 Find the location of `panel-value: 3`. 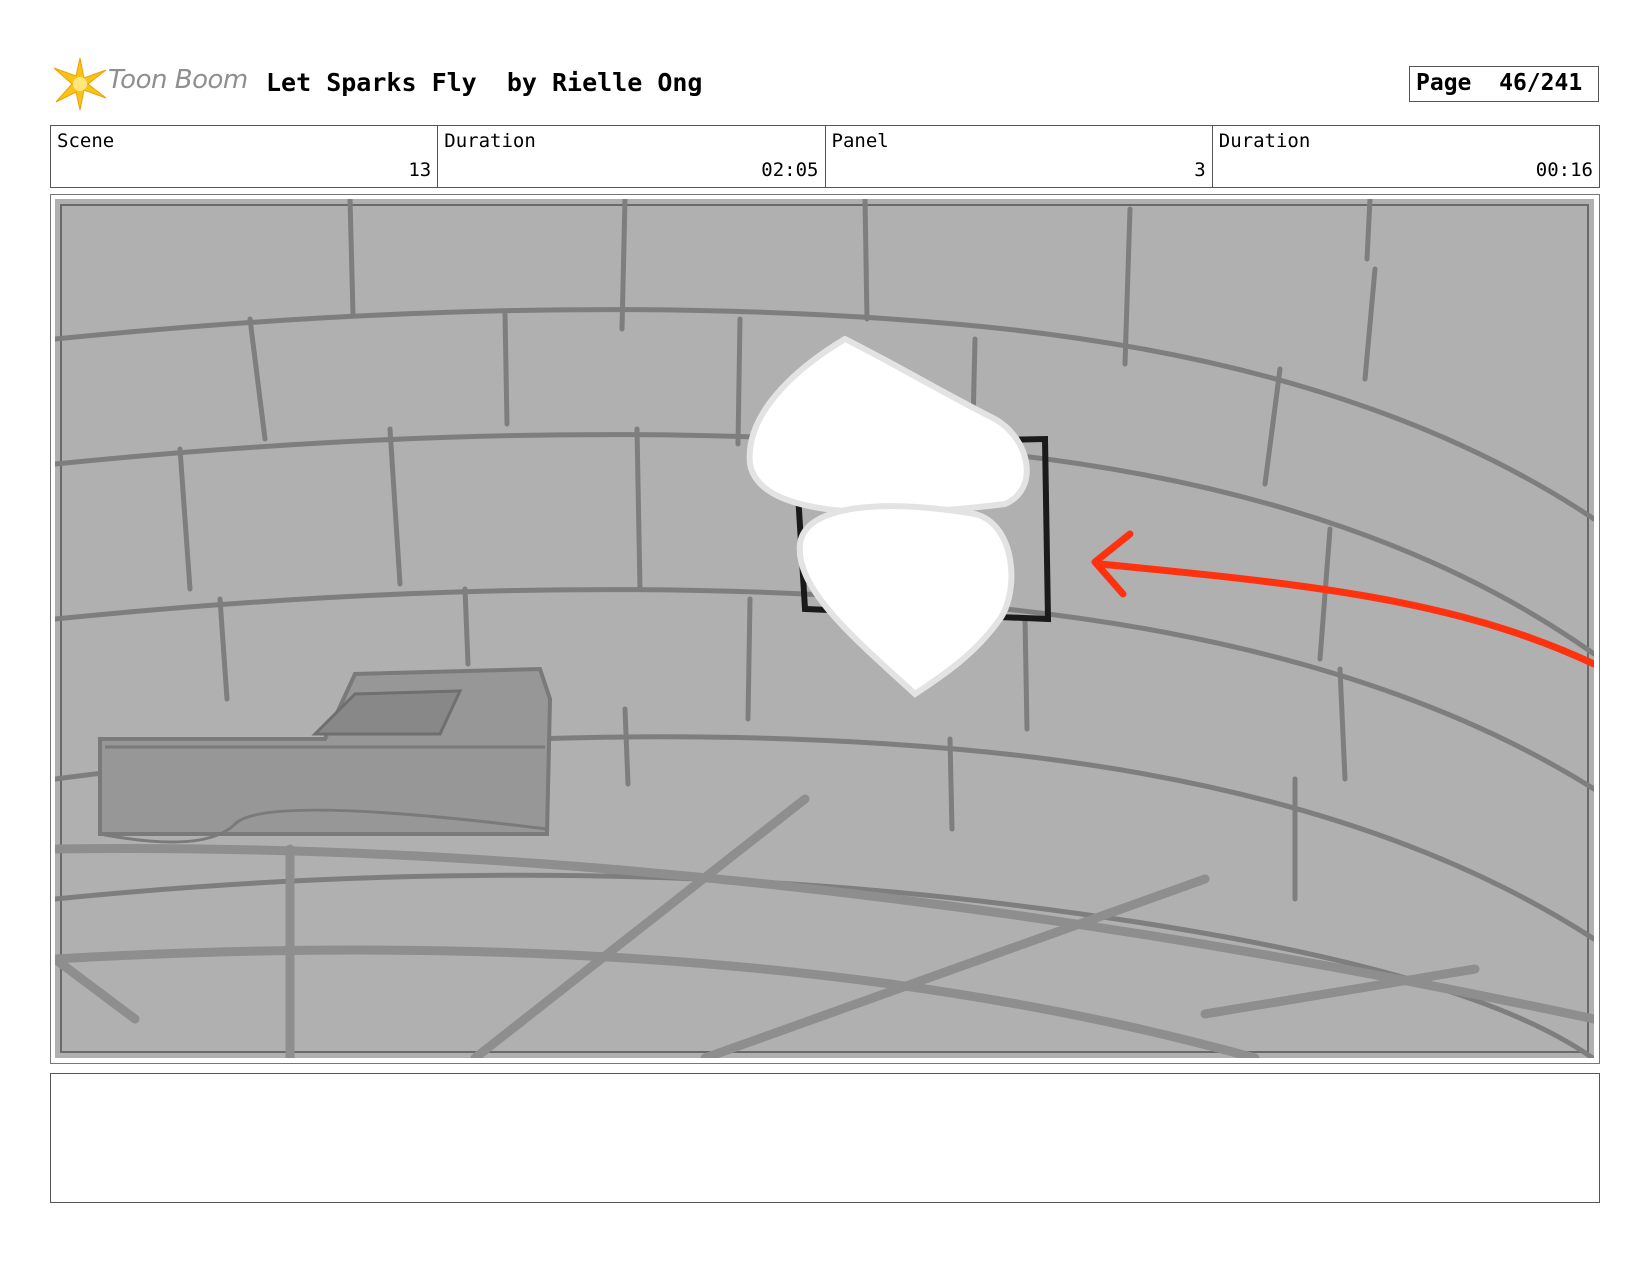

panel-value: 3 is located at coordinates (1200, 170).